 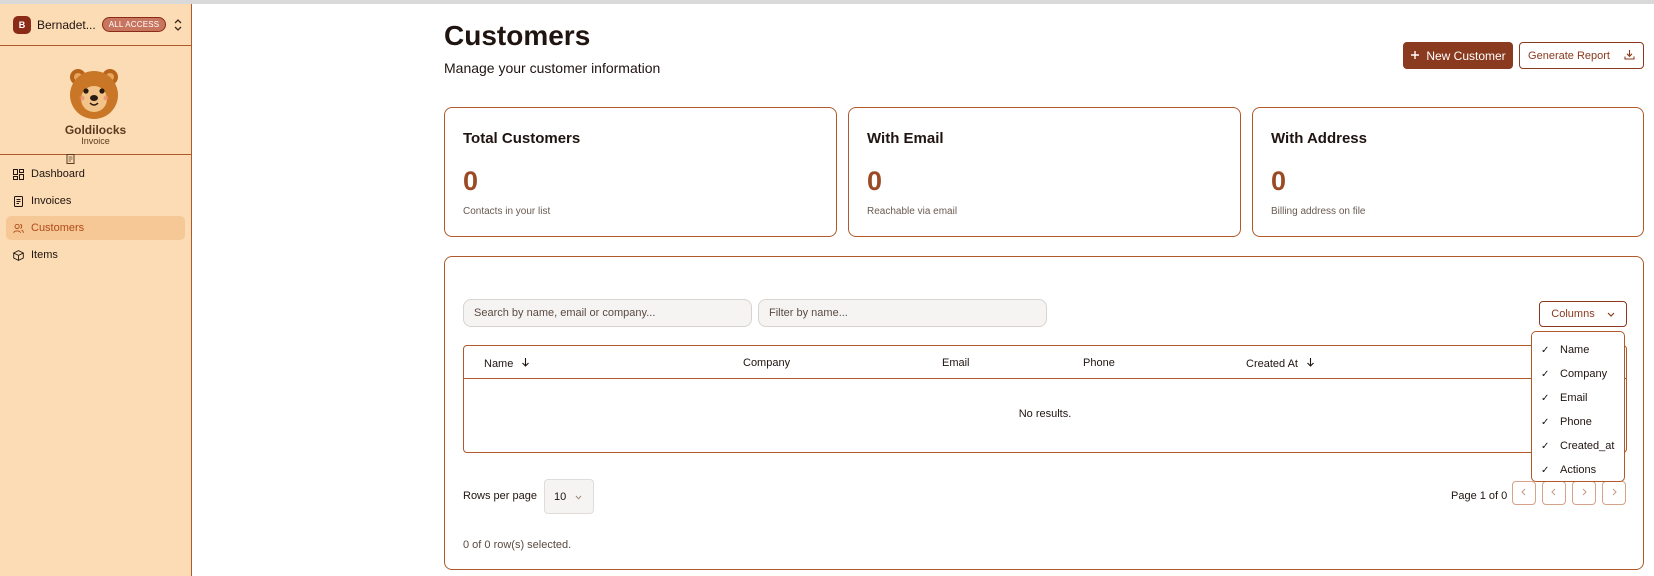 What do you see at coordinates (560, 496) in the screenshot?
I see `rows-per-page-value: 10` at bounding box center [560, 496].